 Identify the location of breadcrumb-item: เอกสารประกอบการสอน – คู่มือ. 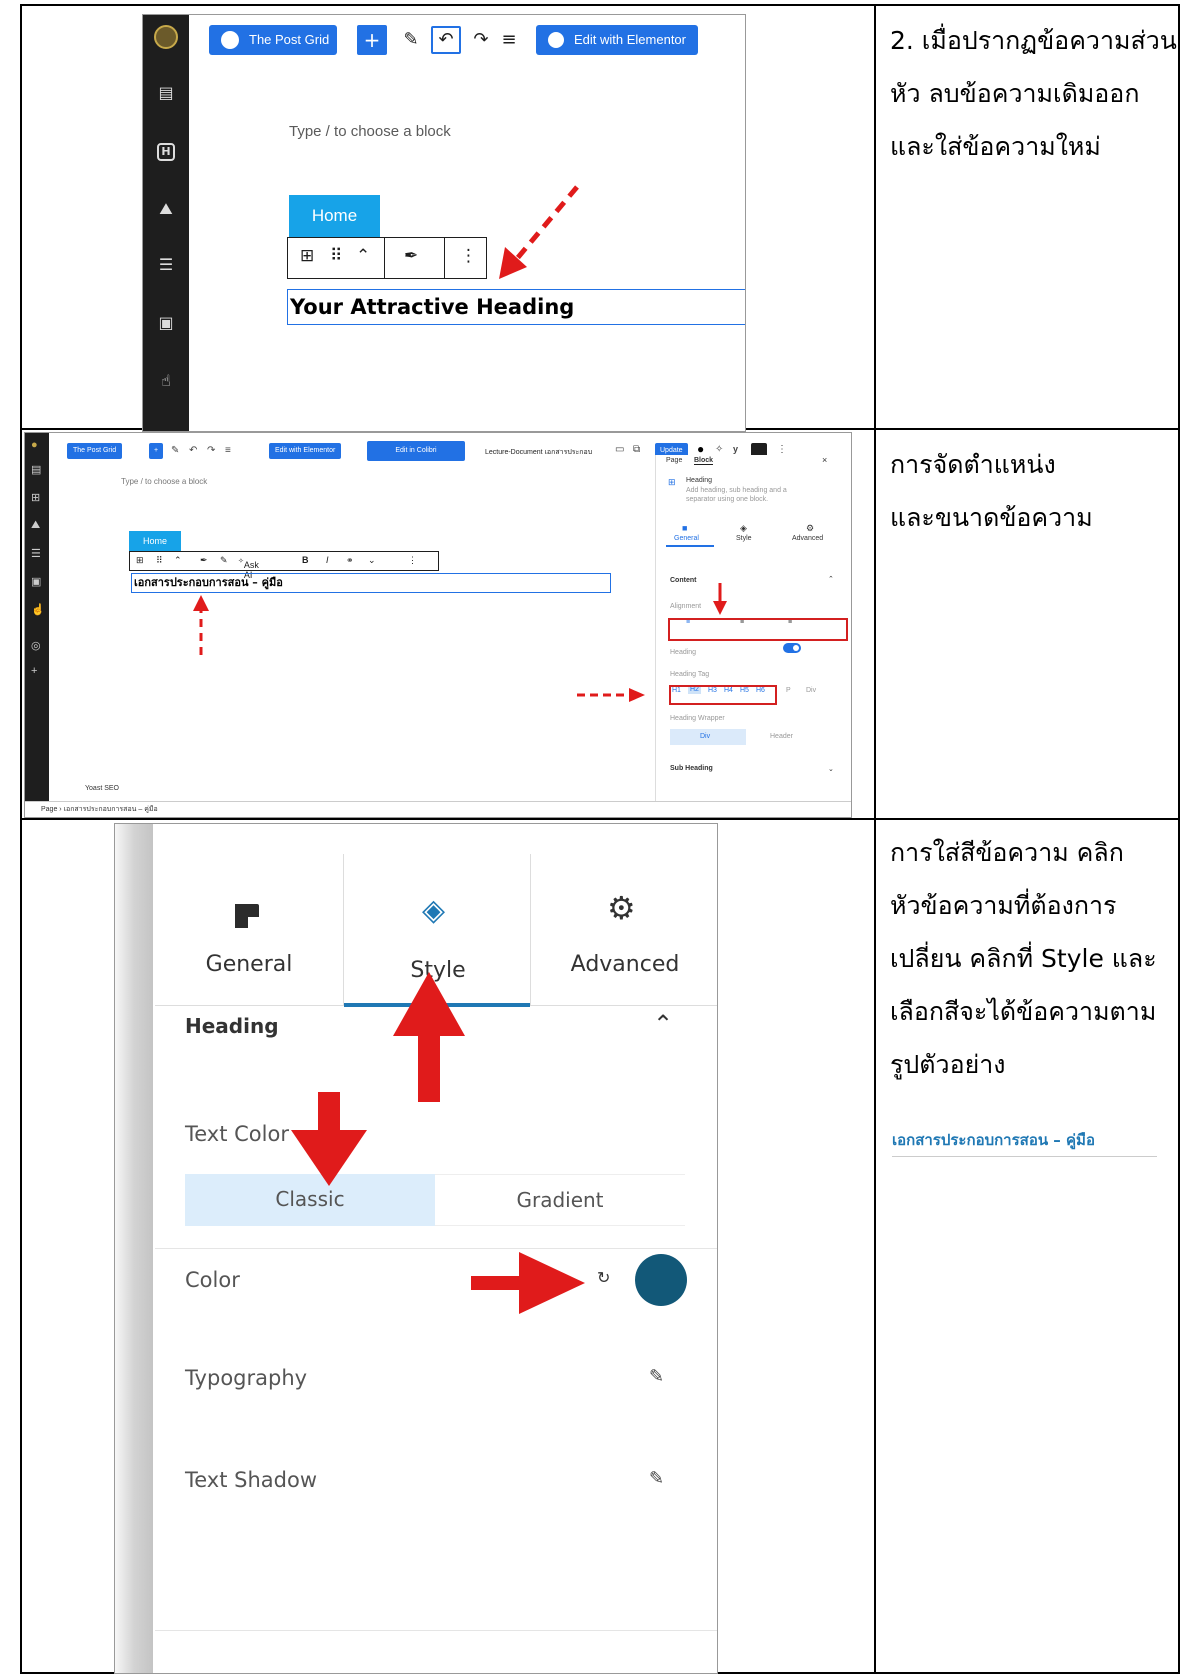
(111, 809).